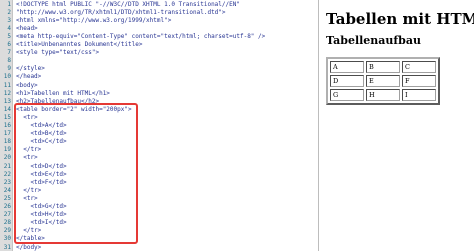 This screenshot has width=474, height=252. Describe the element at coordinates (159, 110) in the screenshot. I see `code-line: 14 <table border="2" width="200px">` at that location.